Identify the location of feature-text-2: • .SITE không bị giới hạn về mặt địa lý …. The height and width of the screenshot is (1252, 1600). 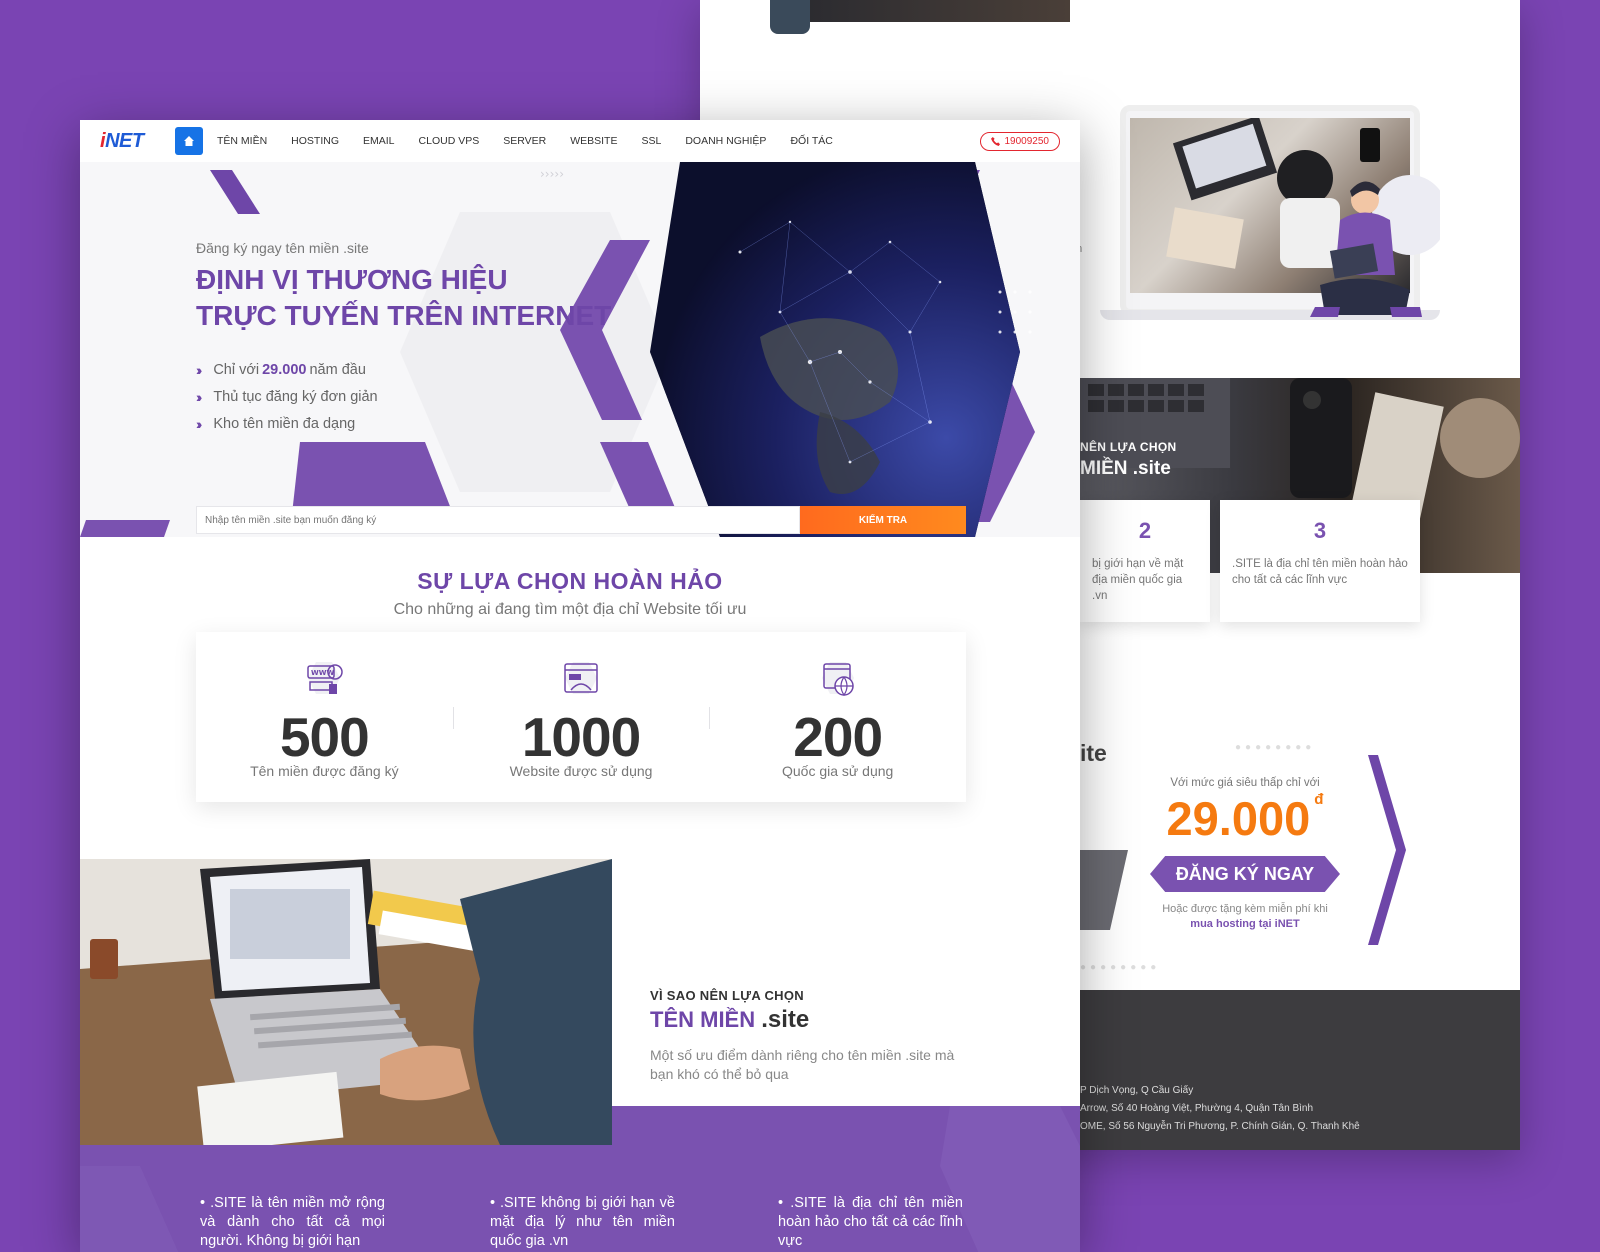
(582, 1222).